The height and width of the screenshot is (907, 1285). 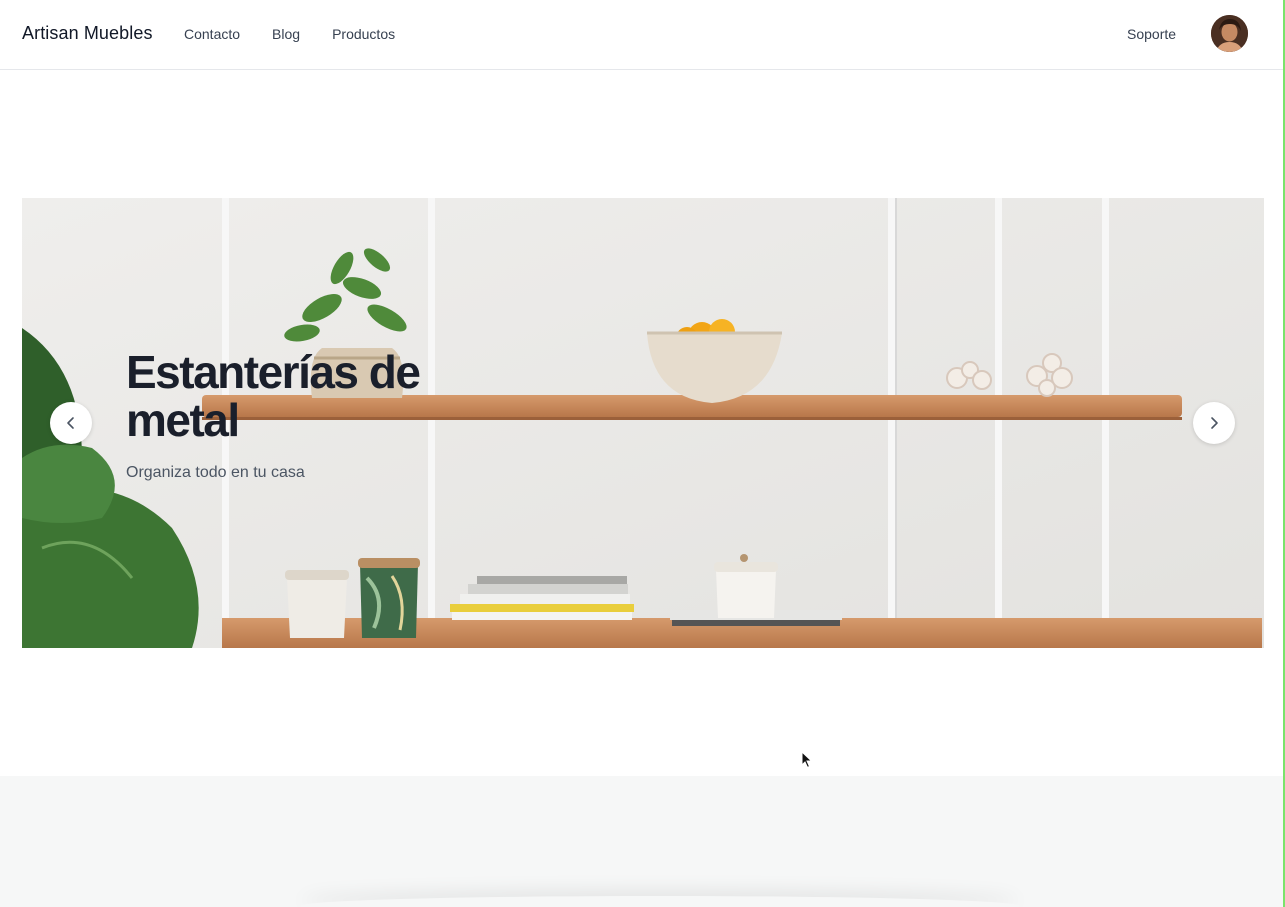 I want to click on hero-title: Estanterías de metal, so click(x=273, y=396).